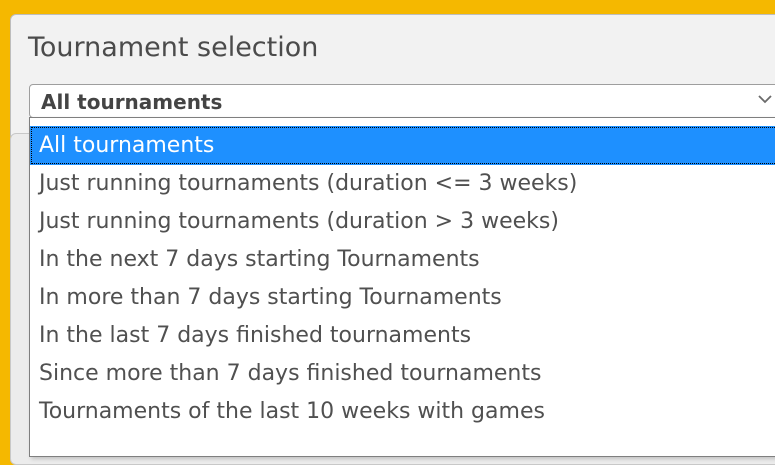 This screenshot has width=775, height=465. I want to click on option-starting-next-7-days: In the next 7 days starting Tournaments, so click(402, 259).